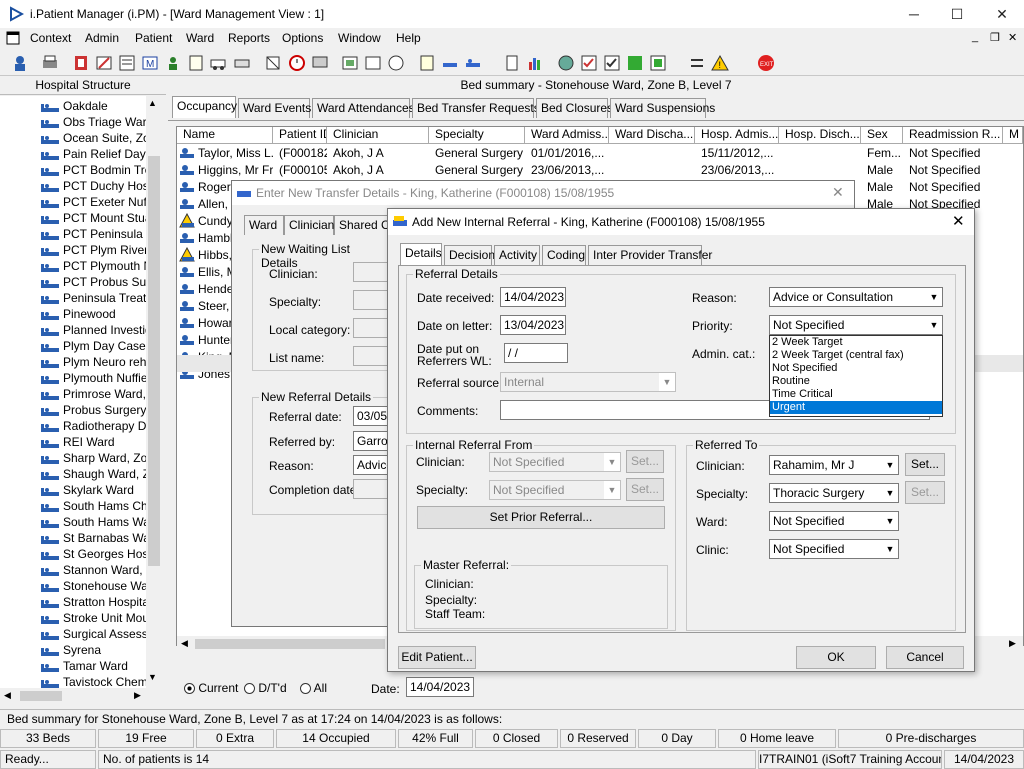  Describe the element at coordinates (93, 315) in the screenshot. I see `tree-item: Pinewood` at that location.